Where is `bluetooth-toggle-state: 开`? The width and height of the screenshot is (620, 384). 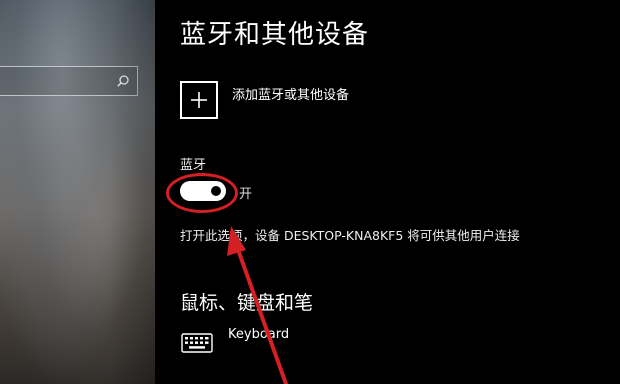 bluetooth-toggle-state: 开 is located at coordinates (246, 194).